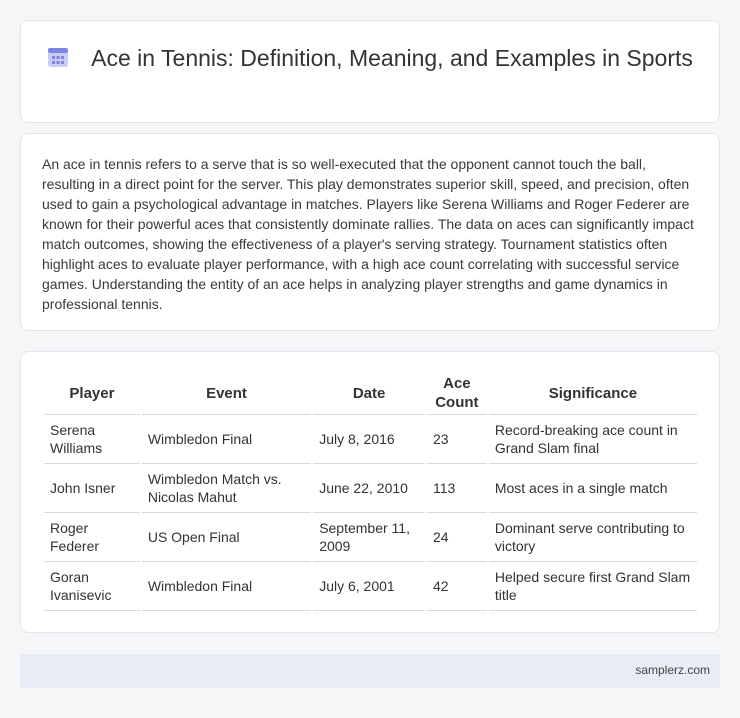  I want to click on cell-significance: Helped secure first Grand Slam title, so click(592, 586).